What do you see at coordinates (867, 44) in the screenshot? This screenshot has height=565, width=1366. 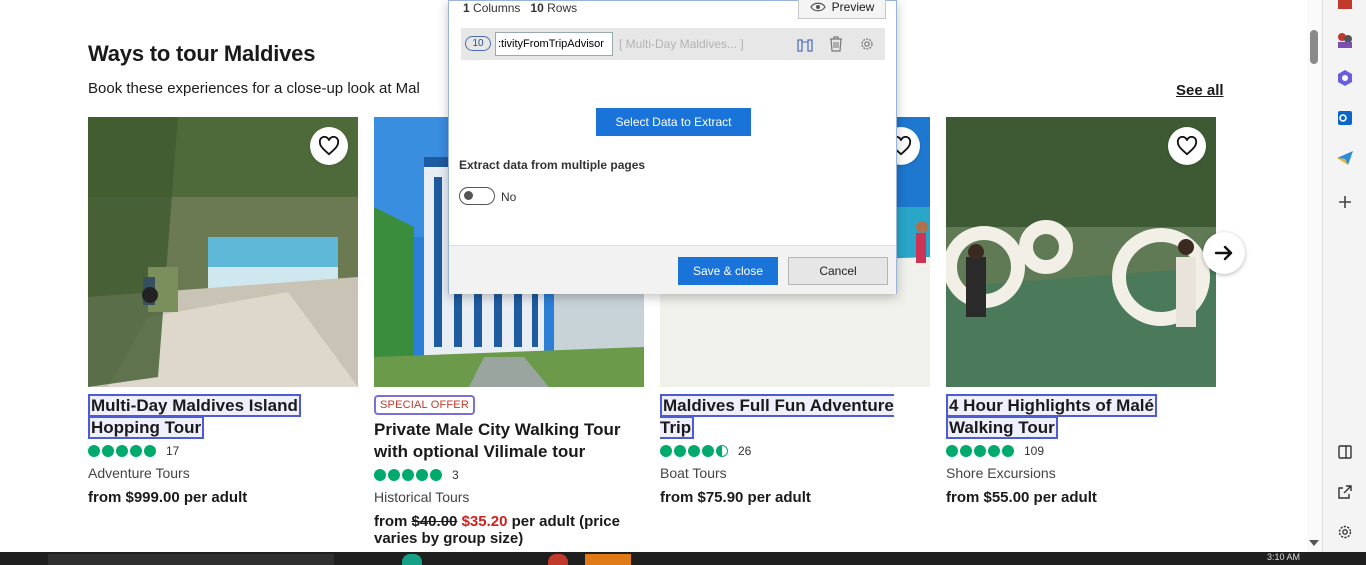 I see `gear-icon` at bounding box center [867, 44].